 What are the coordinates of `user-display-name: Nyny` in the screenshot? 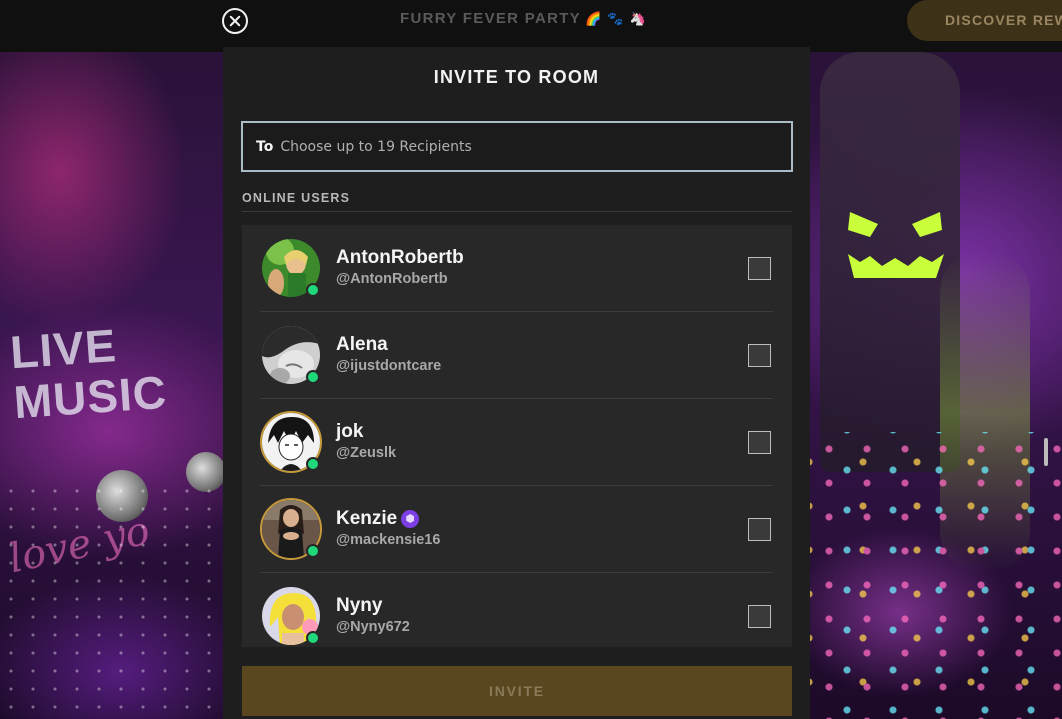 It's located at (359, 605).